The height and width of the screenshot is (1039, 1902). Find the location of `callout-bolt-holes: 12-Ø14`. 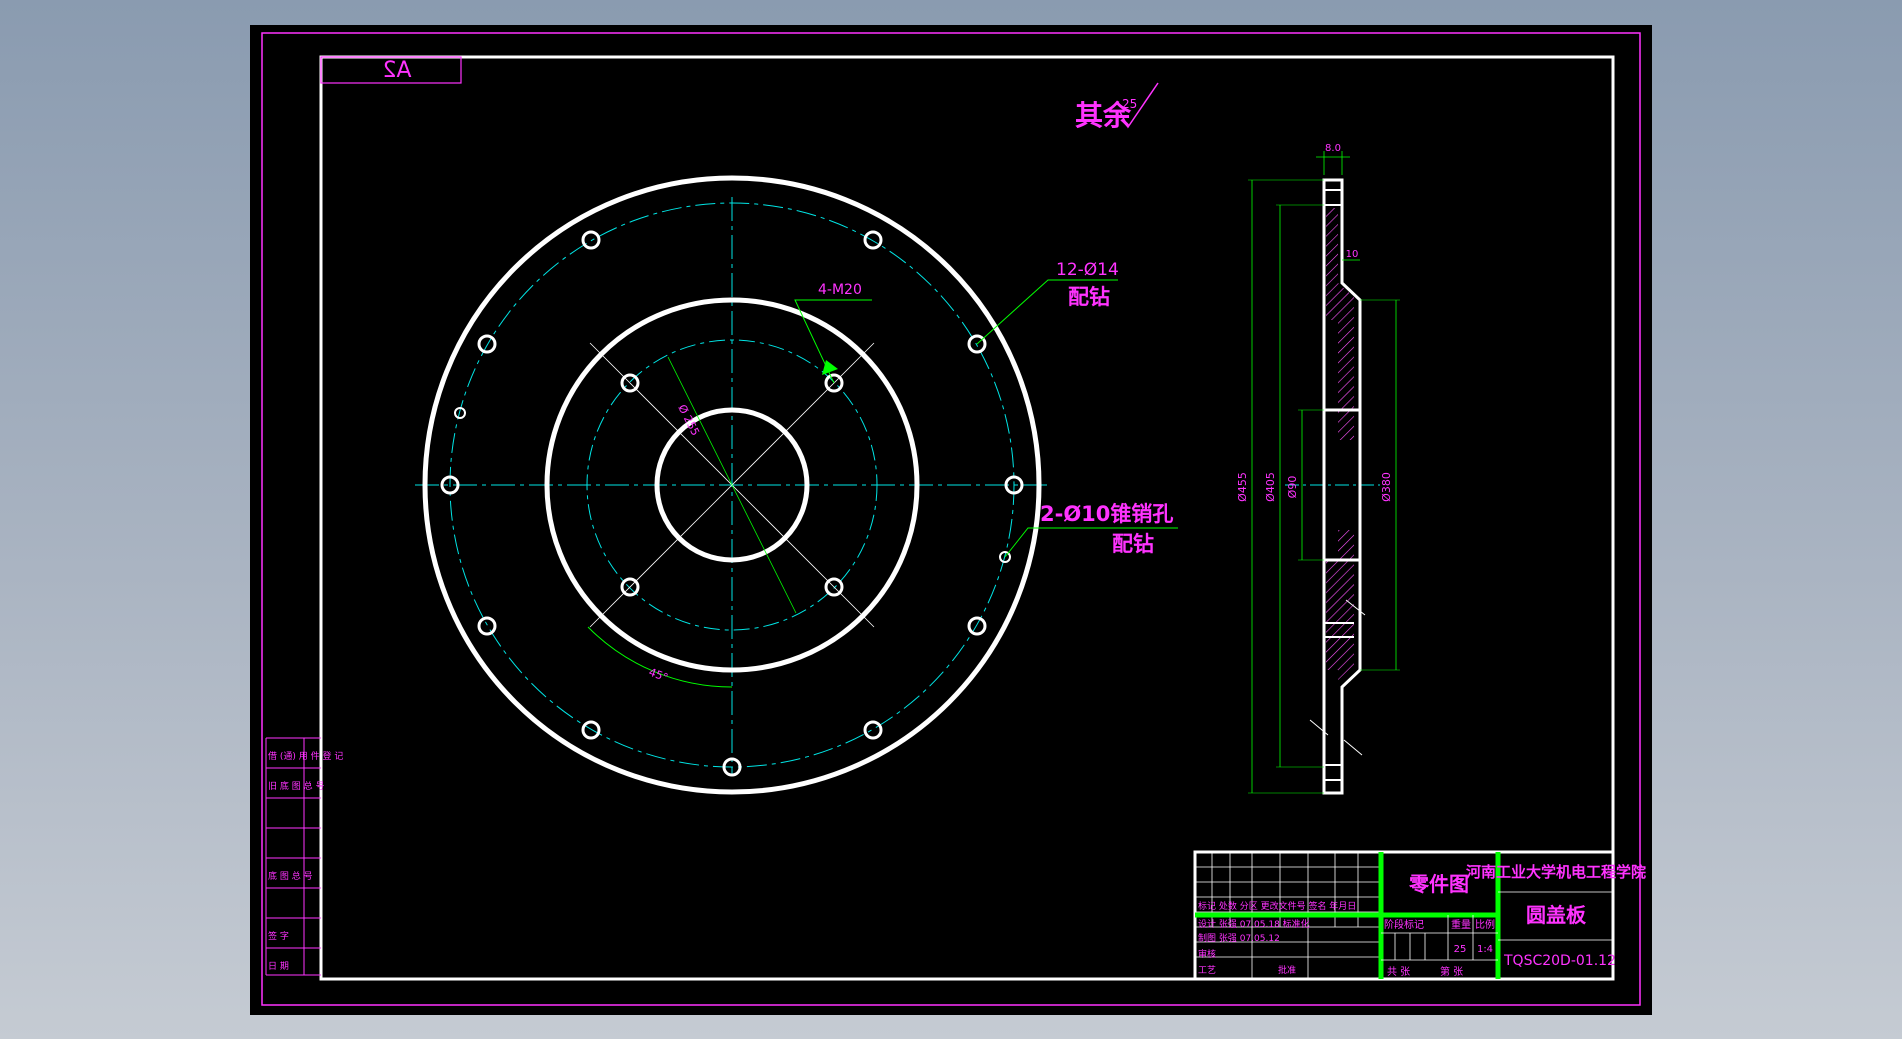

callout-bolt-holes: 12-Ø14 is located at coordinates (1087, 270).